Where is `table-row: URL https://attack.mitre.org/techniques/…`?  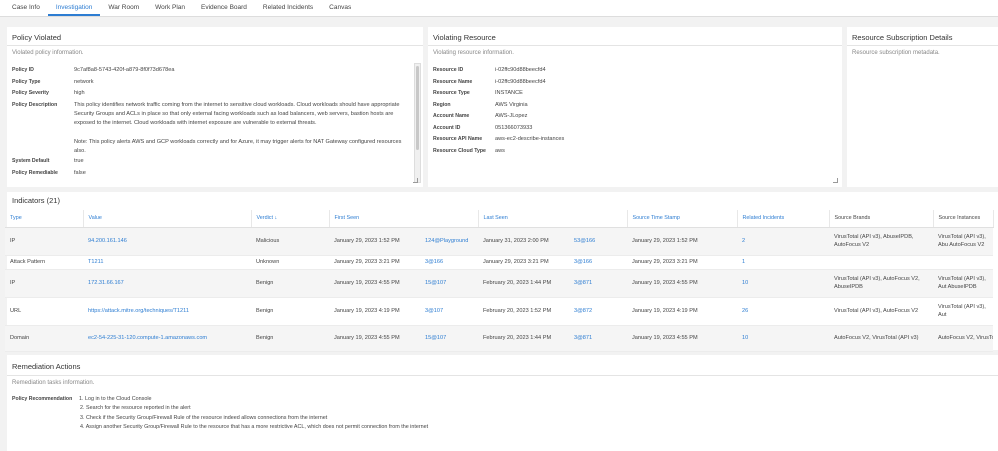 table-row: URL https://attack.mitre.org/techniques/… is located at coordinates (499, 311).